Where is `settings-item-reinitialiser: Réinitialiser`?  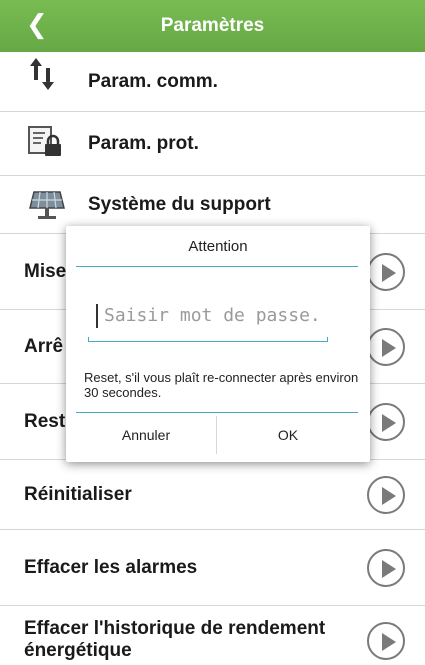 settings-item-reinitialiser: Réinitialiser is located at coordinates (212, 495).